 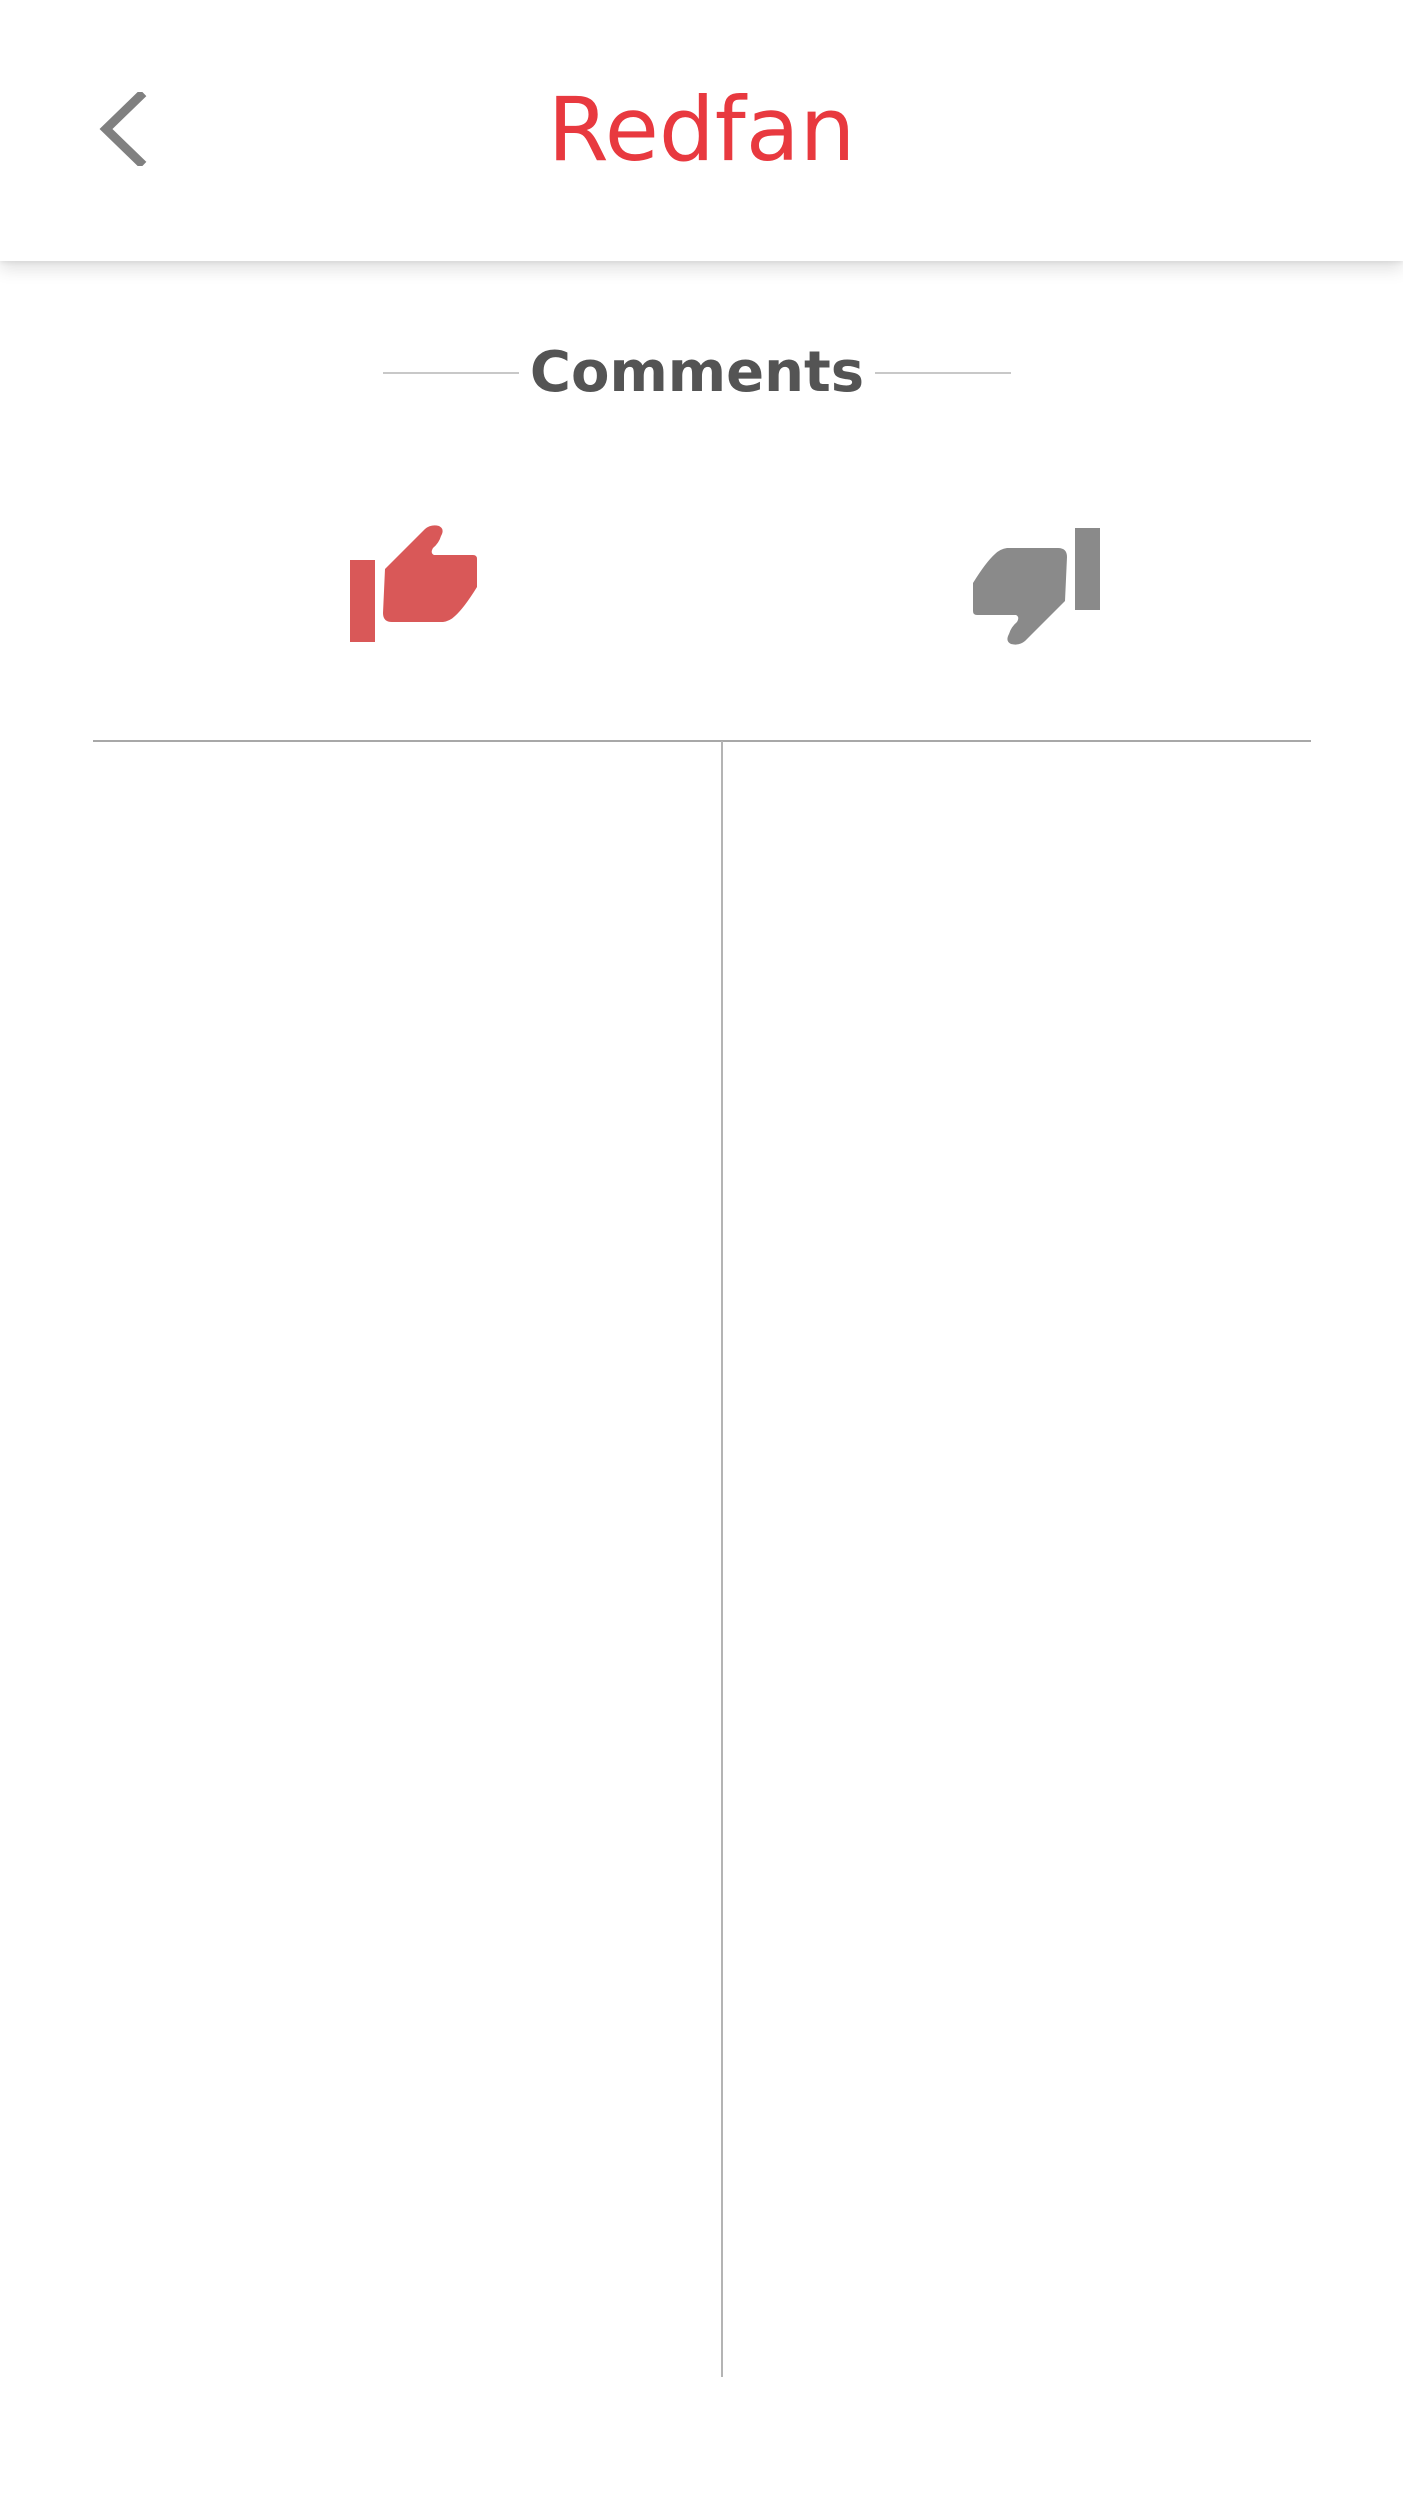 I want to click on comments-header: Comments, so click(x=697, y=370).